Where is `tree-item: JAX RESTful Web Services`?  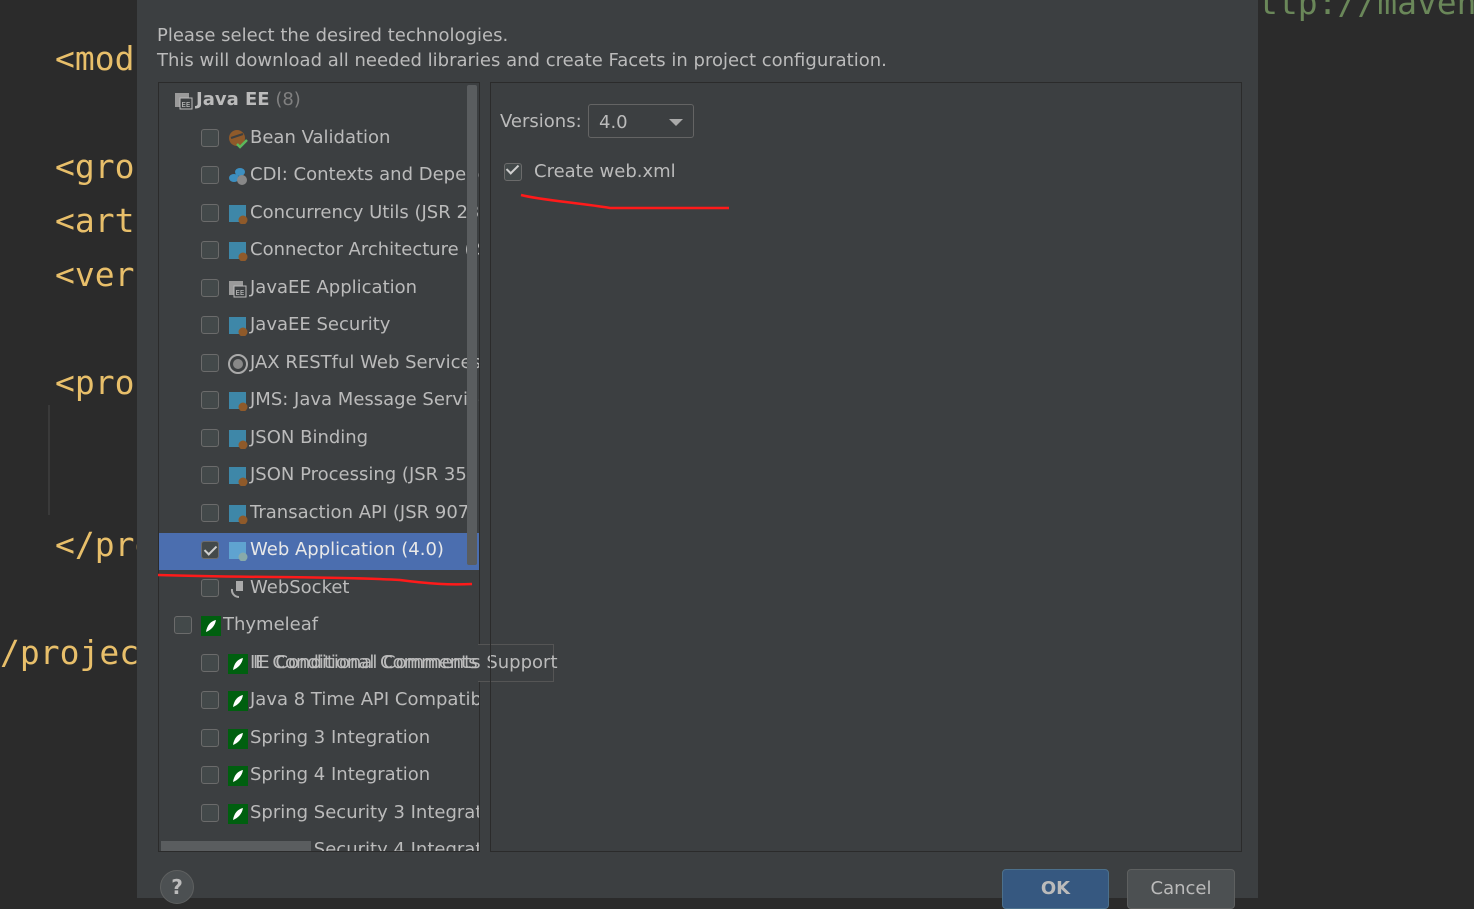
tree-item: JAX RESTful Web Services is located at coordinates (319, 364).